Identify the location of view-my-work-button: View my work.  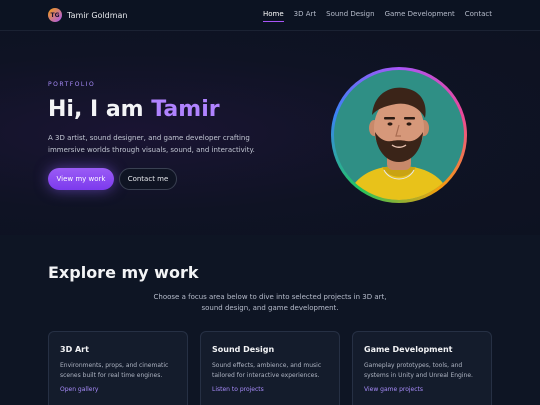
(81, 179).